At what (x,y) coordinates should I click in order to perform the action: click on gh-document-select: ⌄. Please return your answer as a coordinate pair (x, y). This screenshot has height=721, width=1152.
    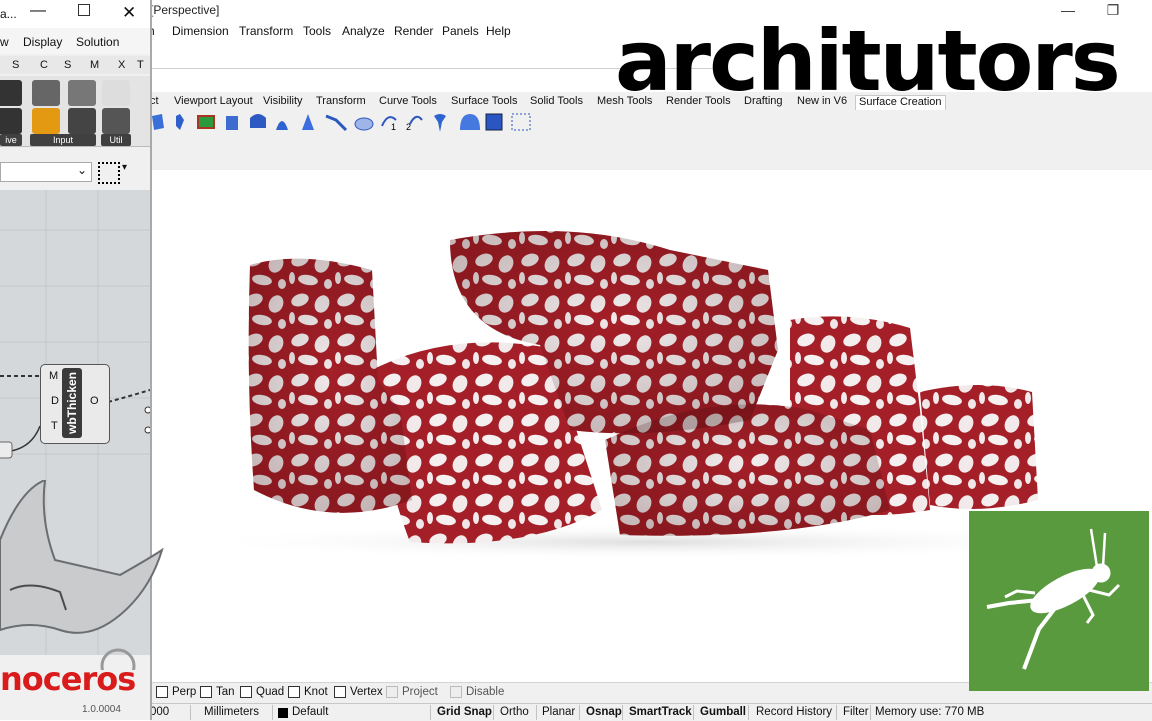
    Looking at the image, I should click on (46, 172).